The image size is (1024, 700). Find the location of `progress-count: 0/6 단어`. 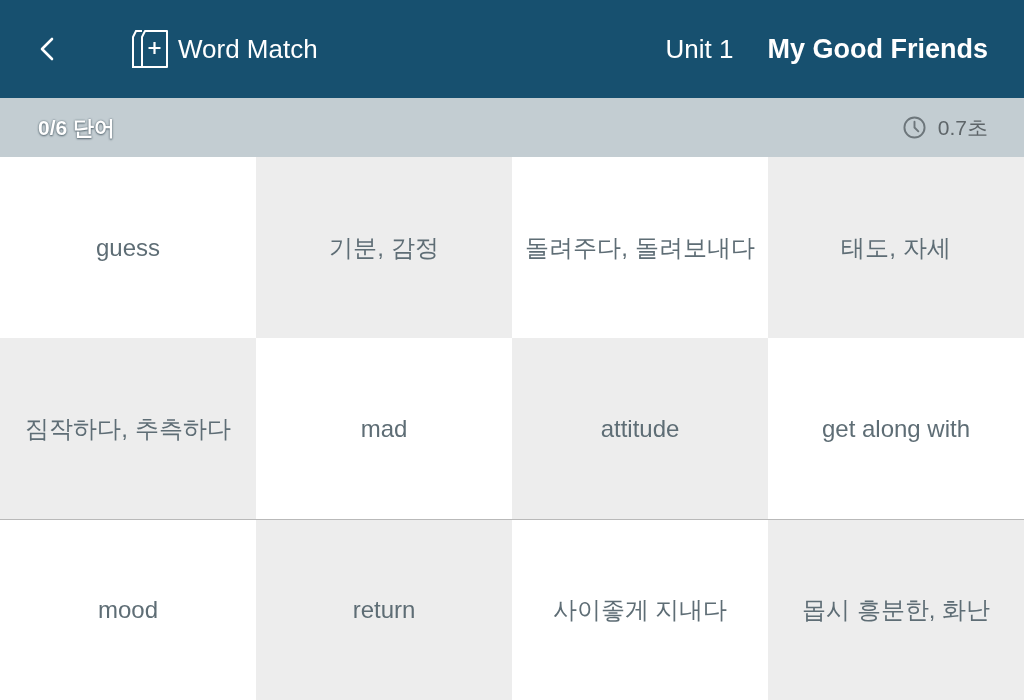

progress-count: 0/6 단어 is located at coordinates (77, 127).